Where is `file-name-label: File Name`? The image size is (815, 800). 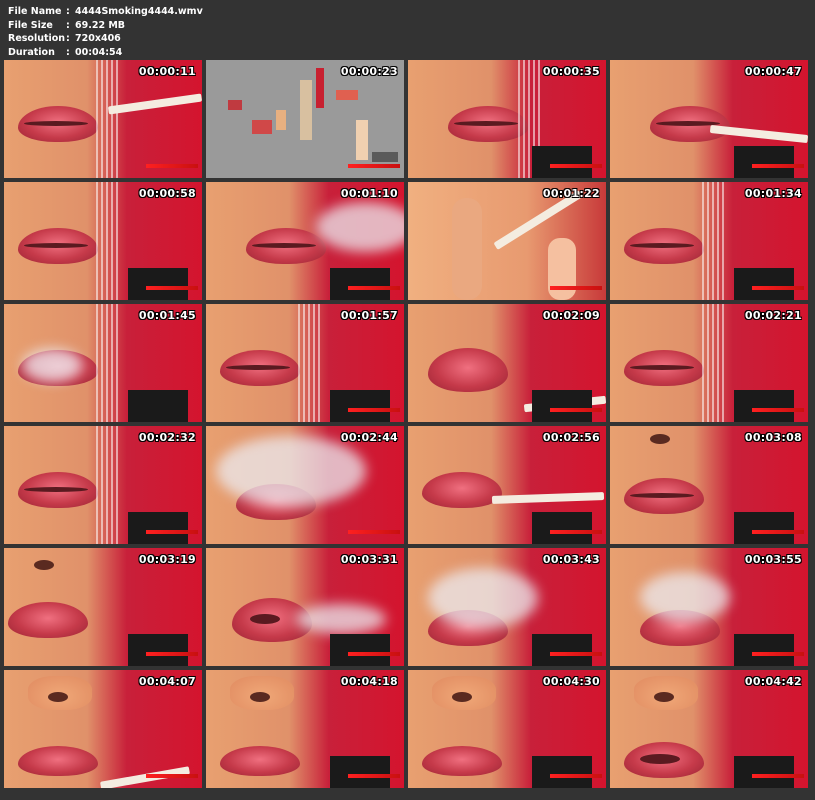
file-name-label: File Name is located at coordinates (35, 11).